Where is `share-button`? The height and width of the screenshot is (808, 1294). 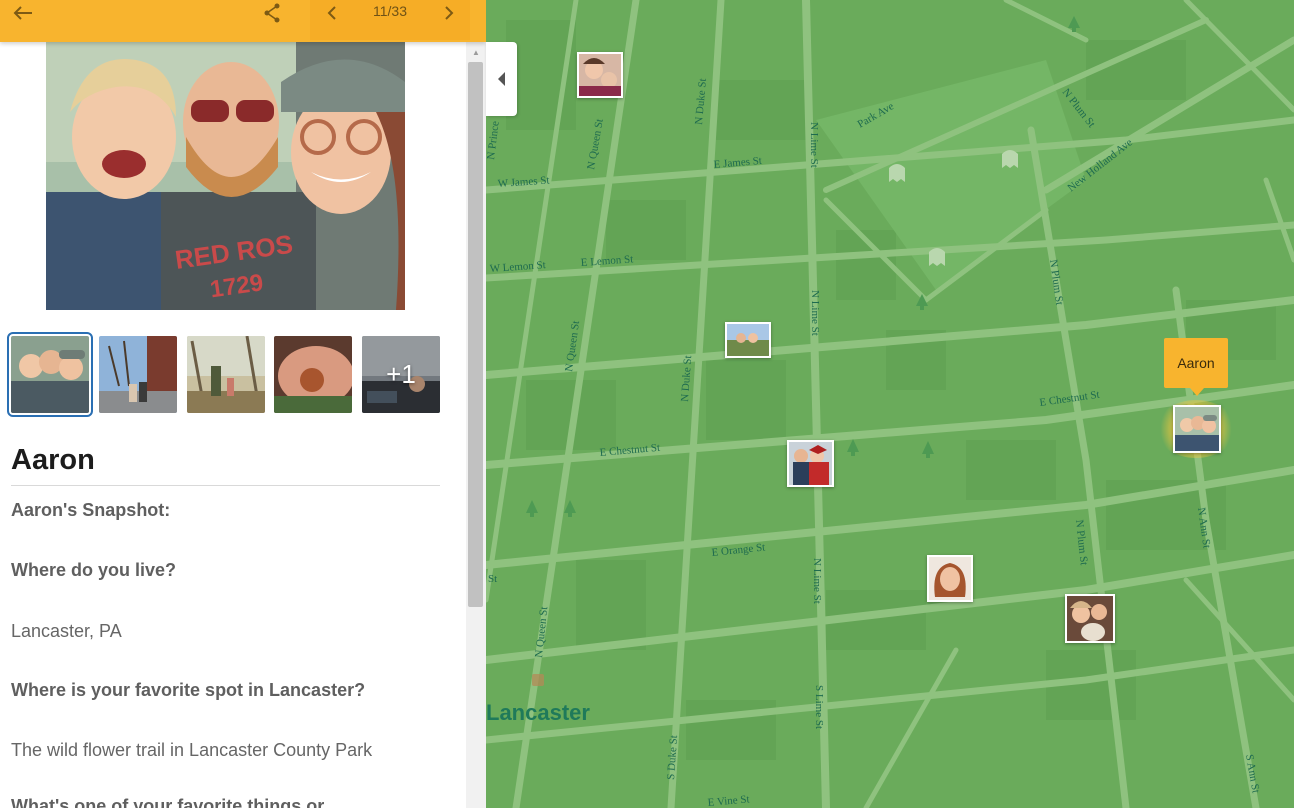
share-button is located at coordinates (272, 13).